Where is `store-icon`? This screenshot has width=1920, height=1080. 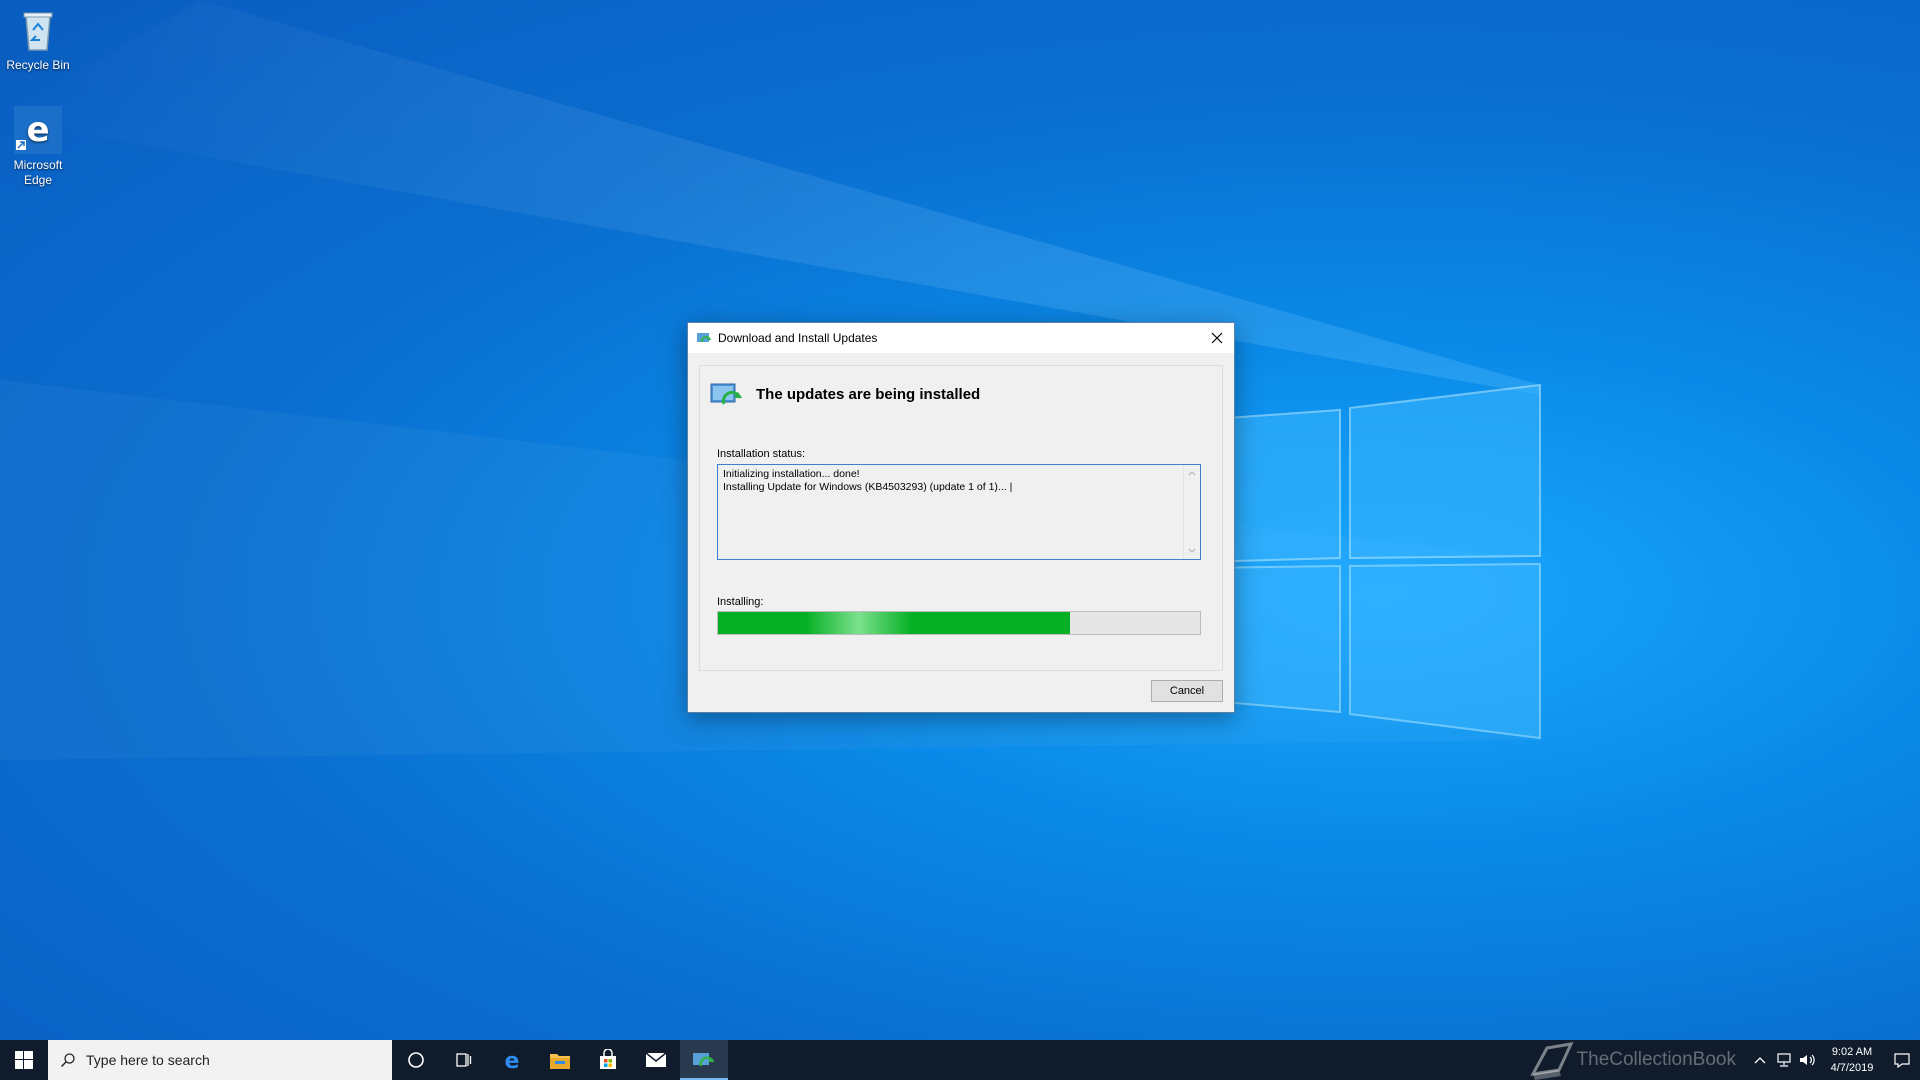 store-icon is located at coordinates (608, 1059).